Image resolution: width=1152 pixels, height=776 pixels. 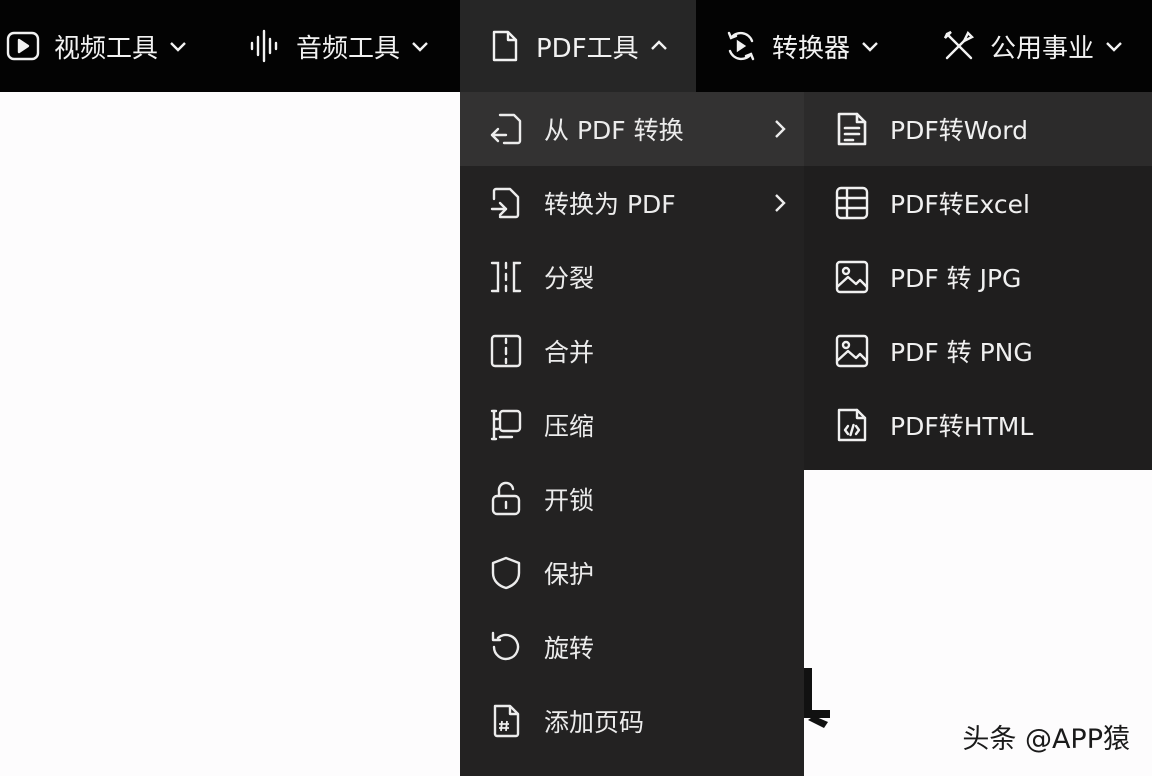 What do you see at coordinates (1042, 48) in the screenshot?
I see `nav-label: 公用事业` at bounding box center [1042, 48].